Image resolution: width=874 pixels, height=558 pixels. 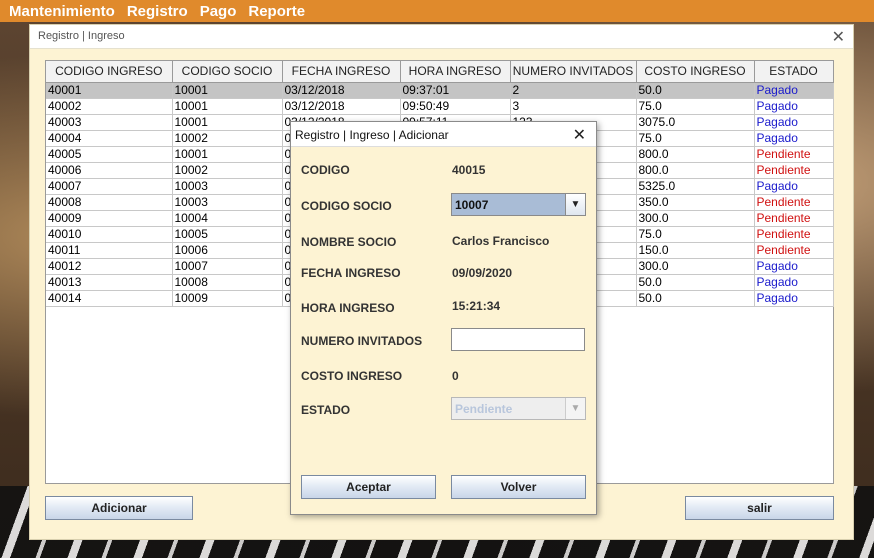 What do you see at coordinates (109, 90) in the screenshot?
I see `table-cell: 40001` at bounding box center [109, 90].